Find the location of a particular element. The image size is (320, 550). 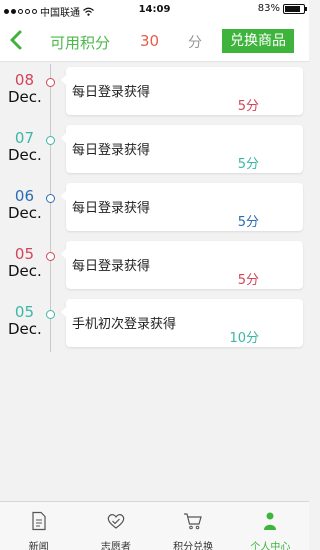

record-day: 07 is located at coordinates (24, 138).